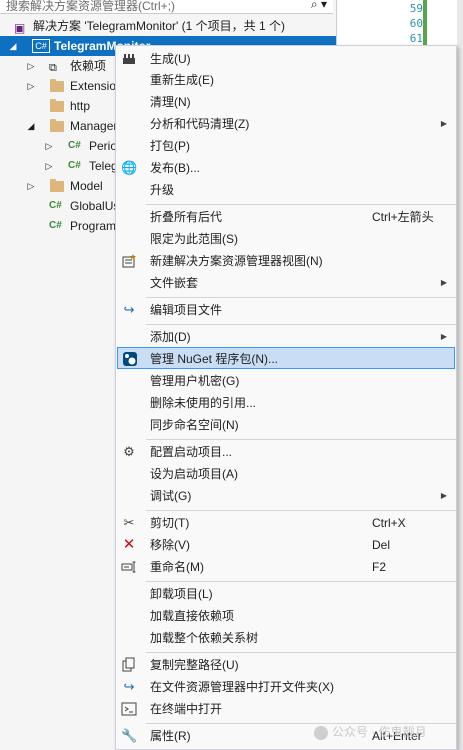 This screenshot has height=750, width=463. I want to click on gear-icon: ⚙, so click(129, 451).